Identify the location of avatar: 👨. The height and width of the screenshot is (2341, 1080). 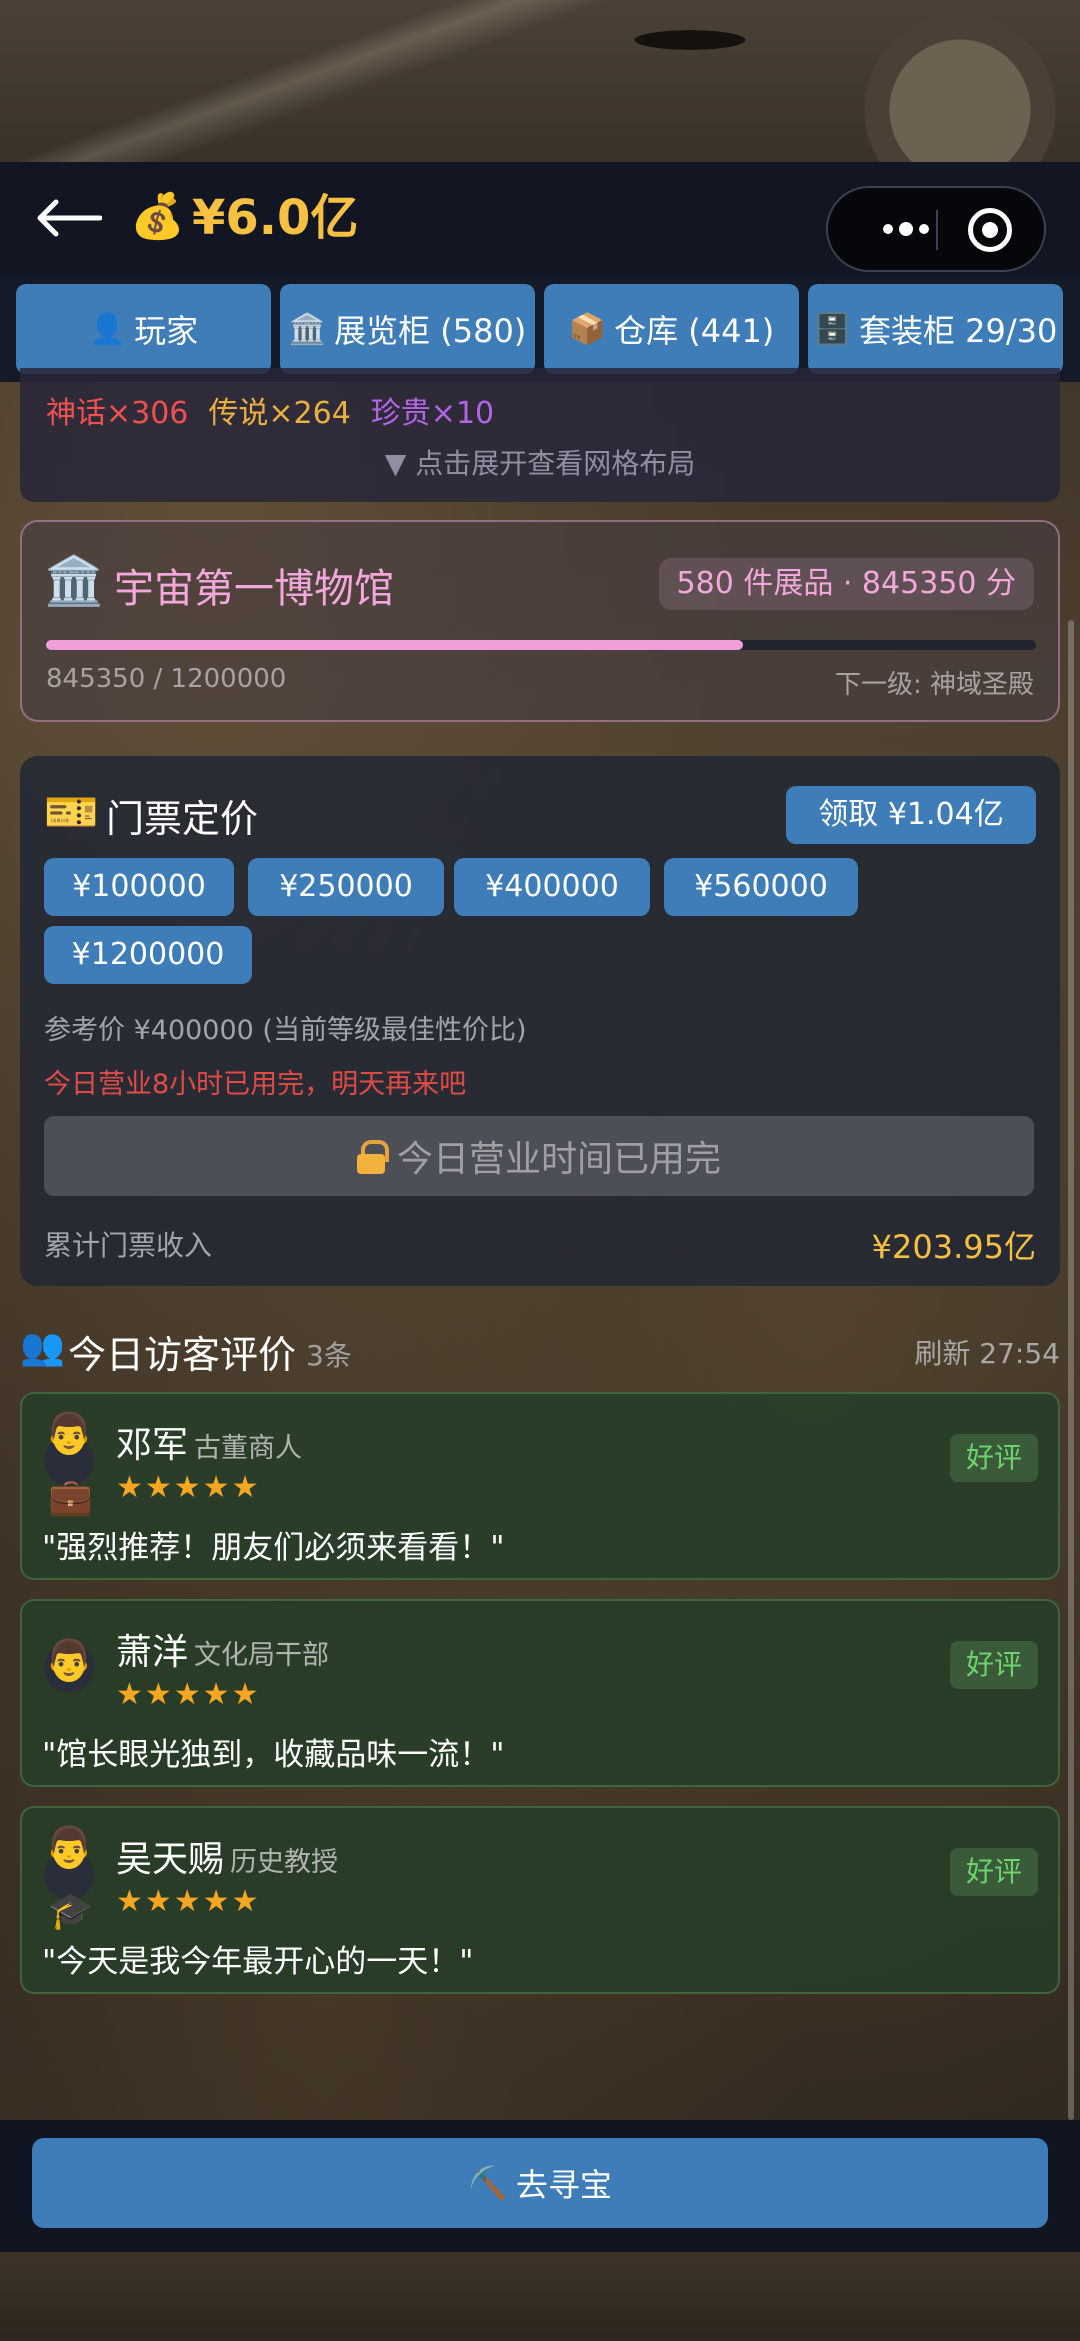
(66, 1672).